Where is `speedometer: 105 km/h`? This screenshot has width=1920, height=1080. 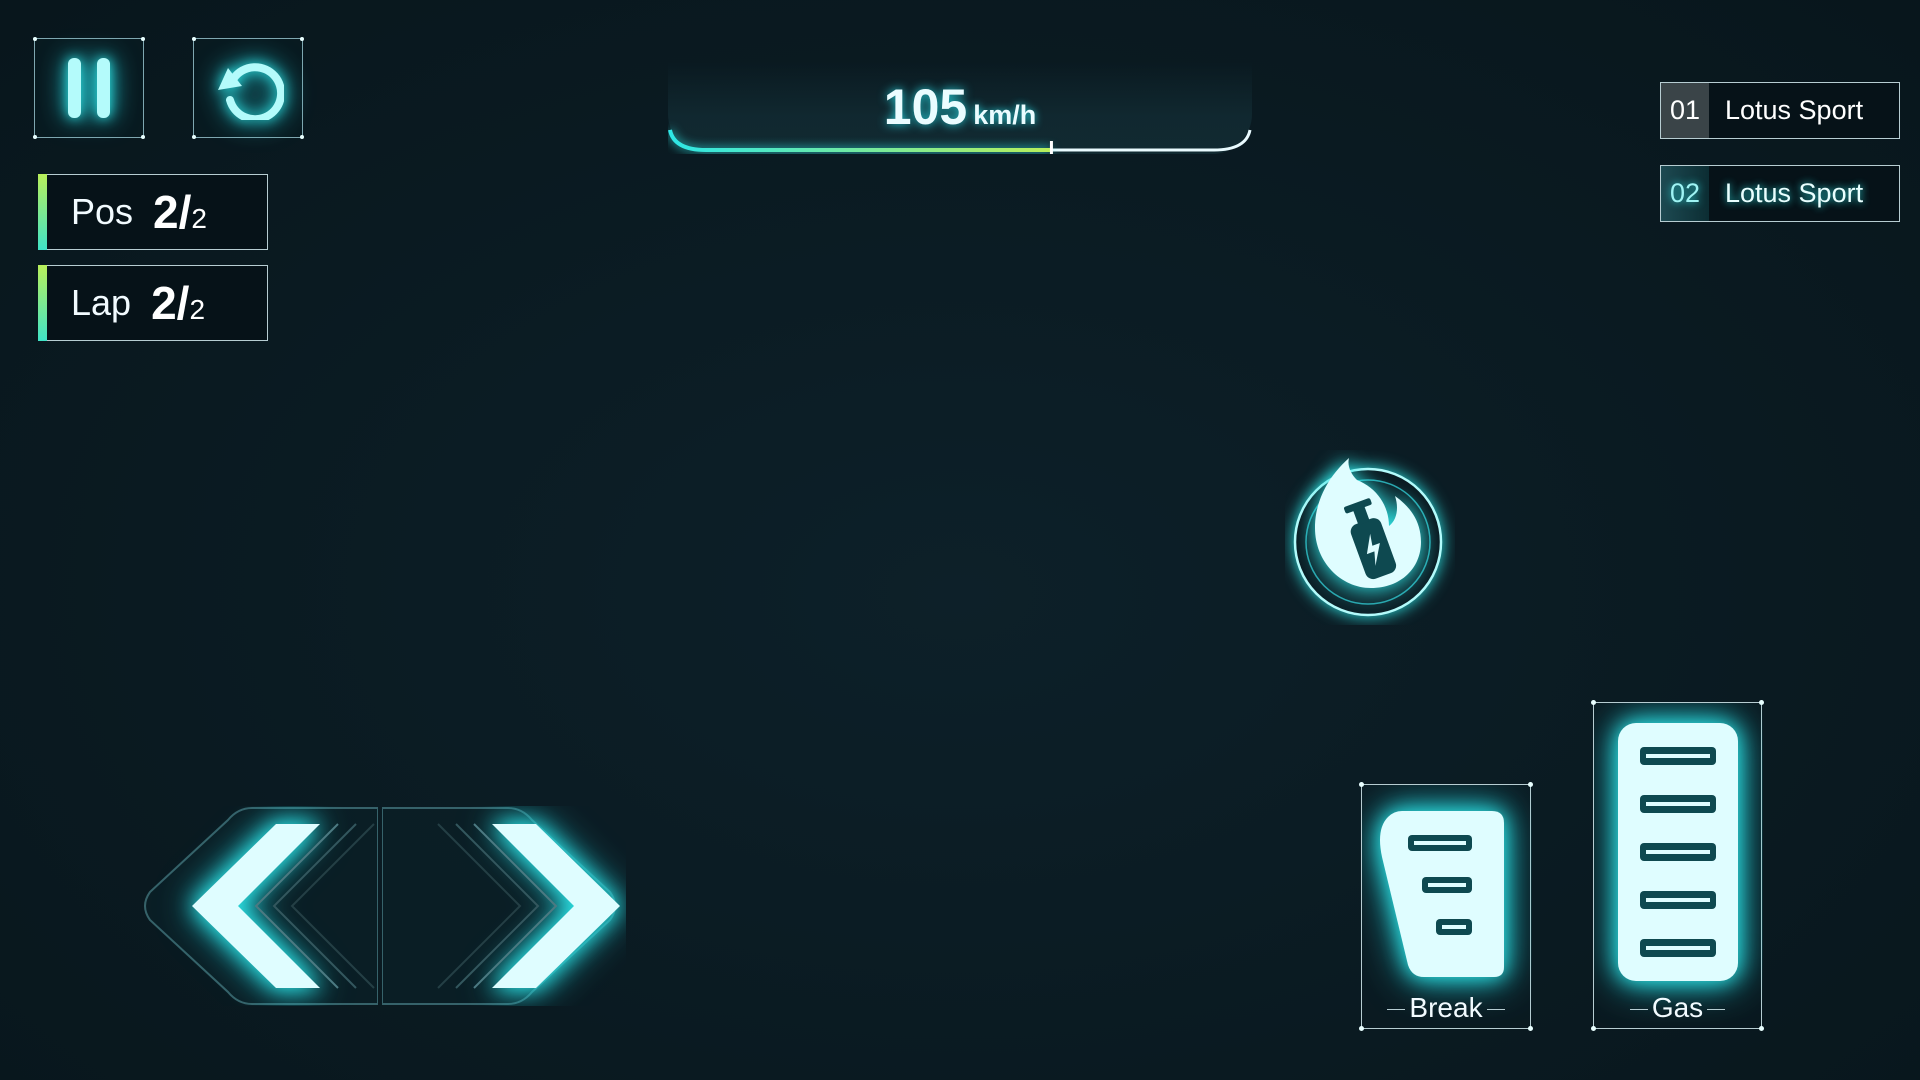
speedometer: 105 km/h is located at coordinates (960, 108).